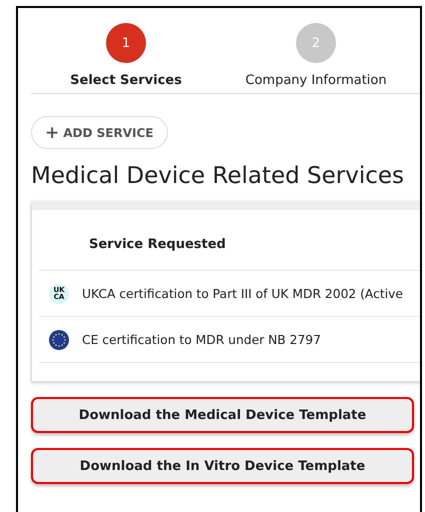 The image size is (425, 512). What do you see at coordinates (99, 132) in the screenshot?
I see `add-service-button: + ADD SERVICE` at bounding box center [99, 132].